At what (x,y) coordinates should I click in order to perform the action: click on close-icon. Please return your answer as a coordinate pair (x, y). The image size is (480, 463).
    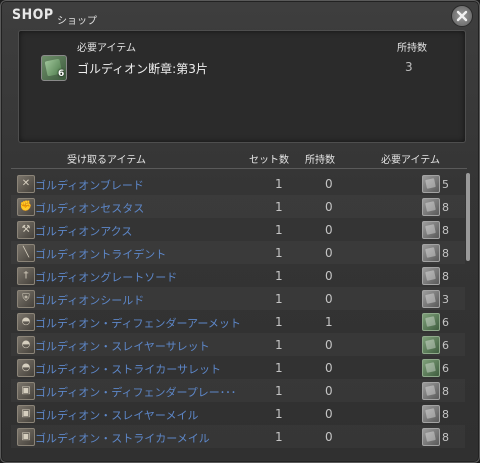
    Looking at the image, I should click on (462, 16).